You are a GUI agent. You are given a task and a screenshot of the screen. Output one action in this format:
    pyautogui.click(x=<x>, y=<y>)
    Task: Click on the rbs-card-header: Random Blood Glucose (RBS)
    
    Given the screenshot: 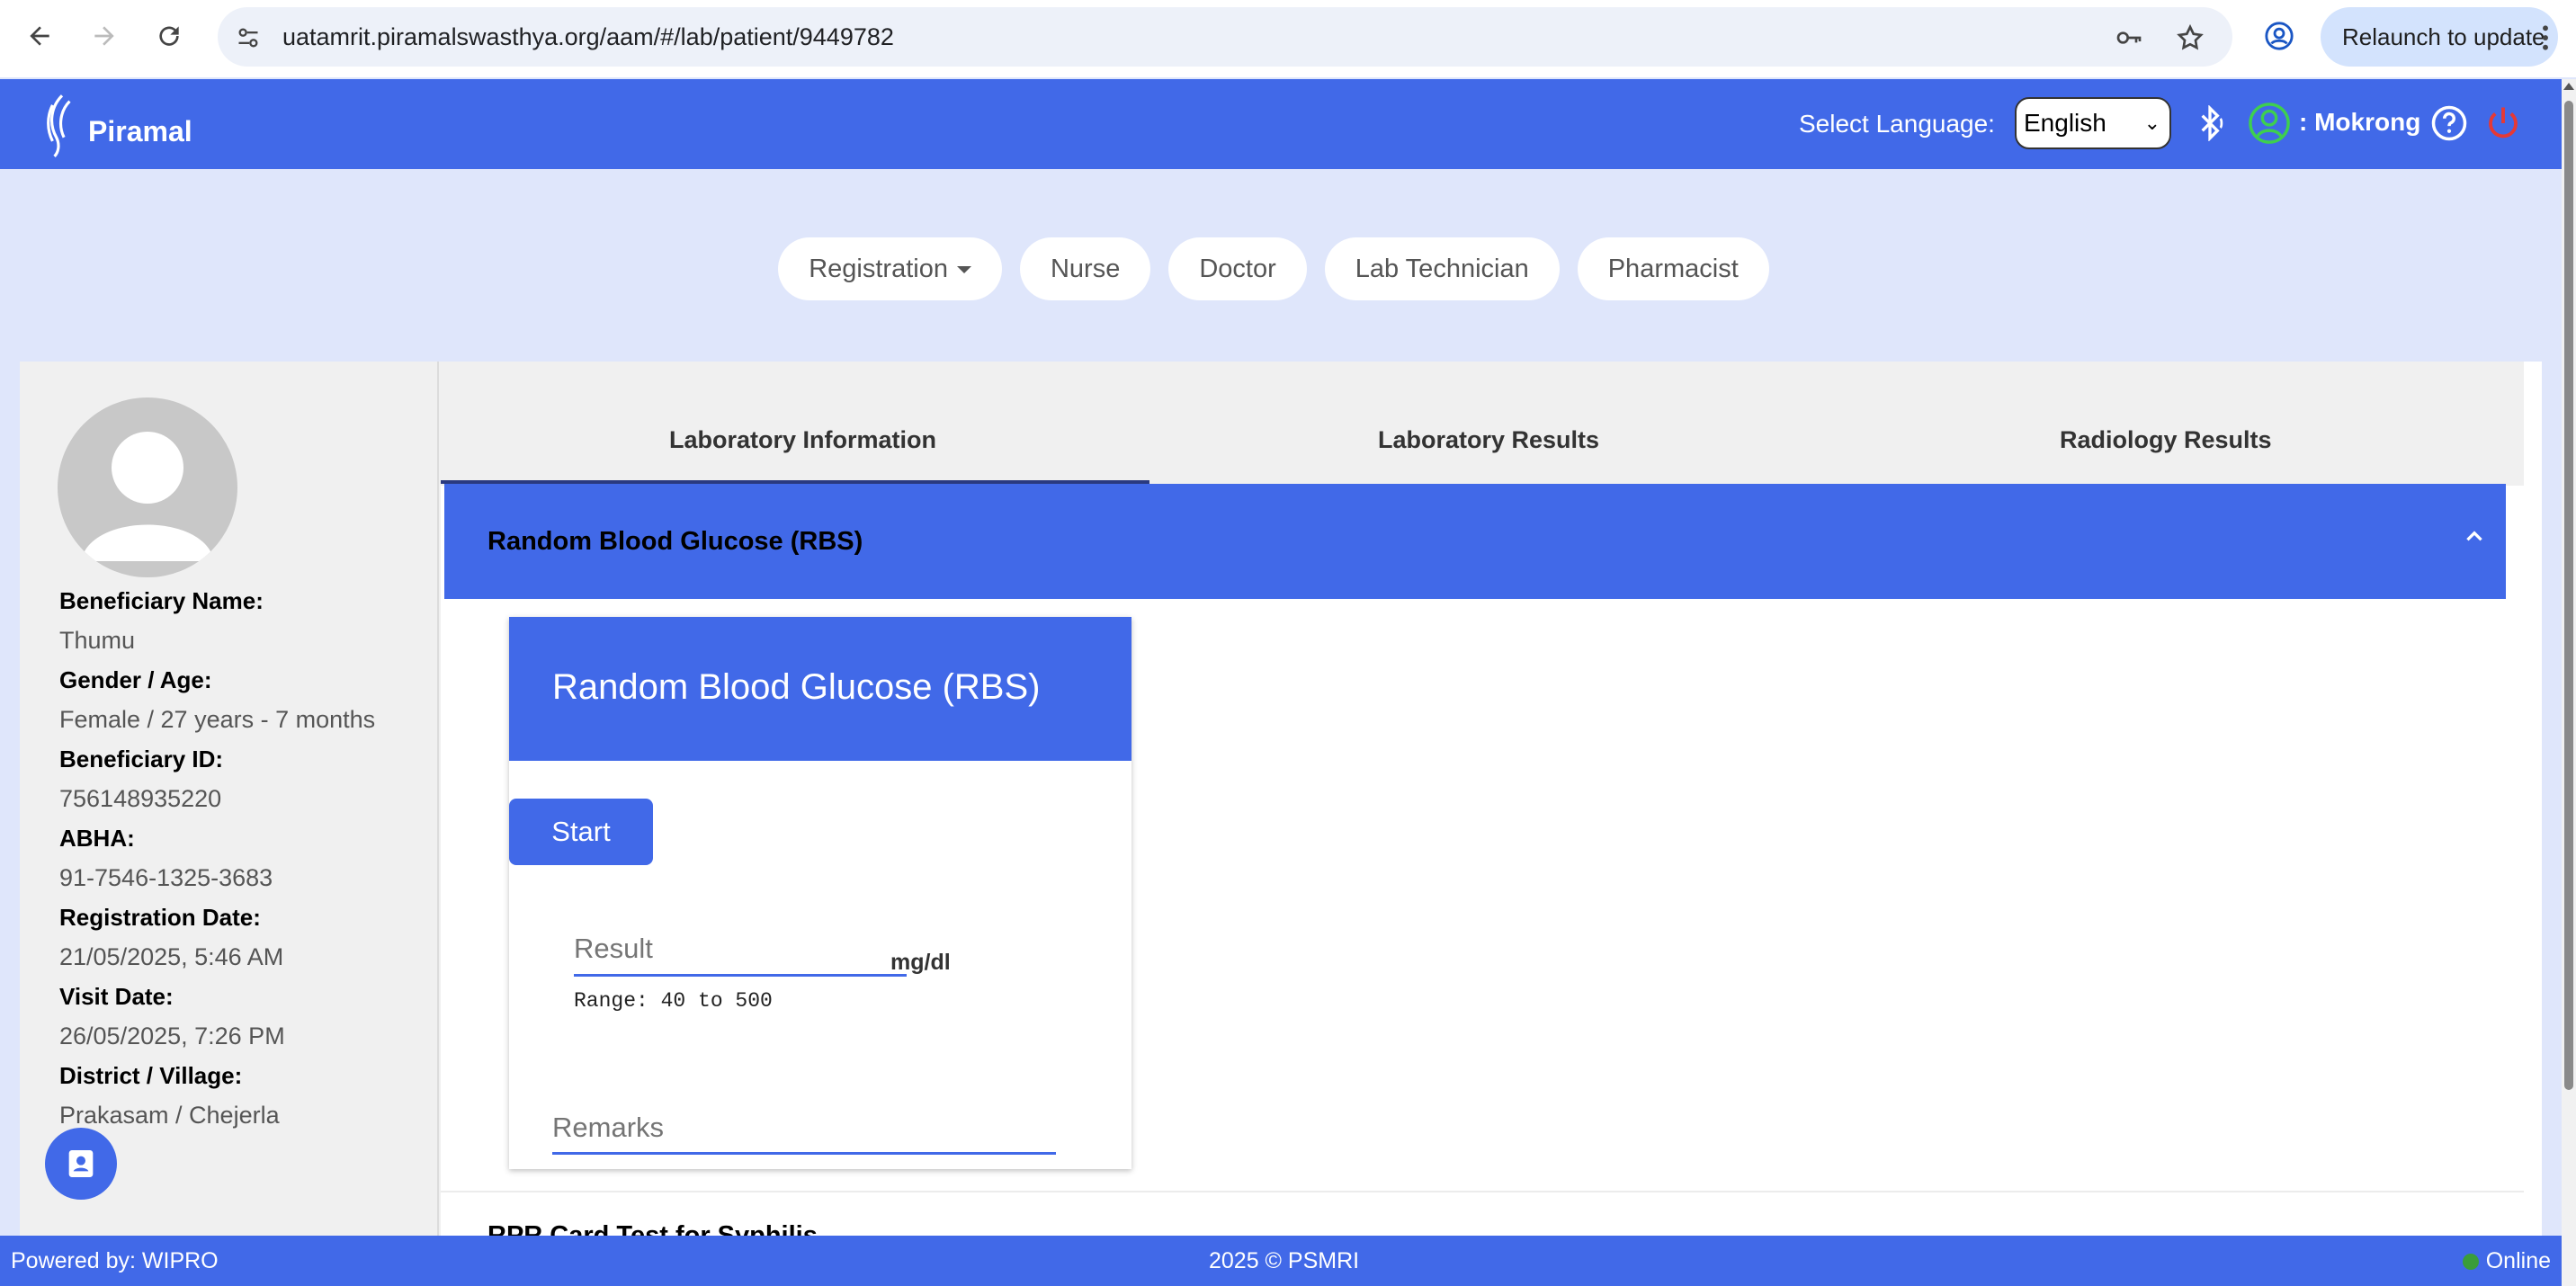 What is the action you would take?
    pyautogui.click(x=820, y=689)
    